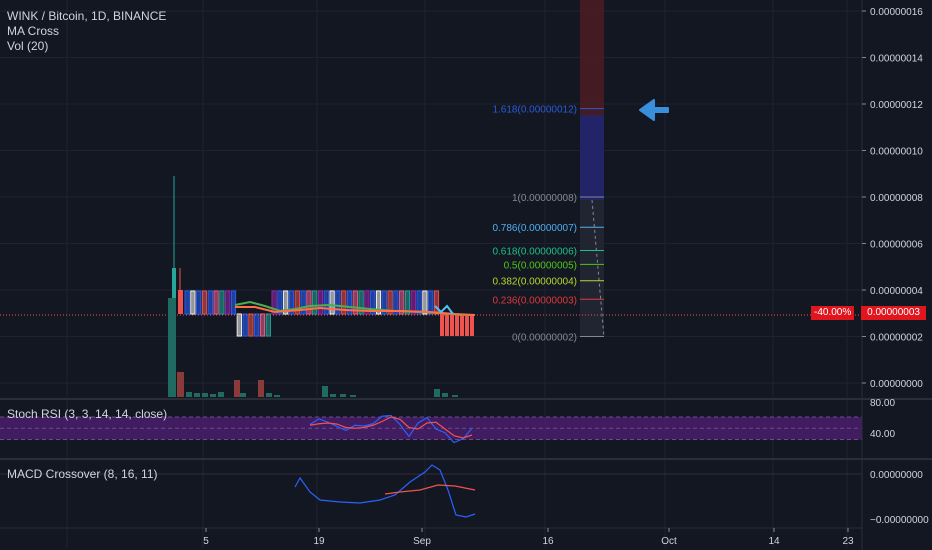 This screenshot has height=550, width=932. I want to click on macd-tick-label: 0.00000000, so click(896, 475).